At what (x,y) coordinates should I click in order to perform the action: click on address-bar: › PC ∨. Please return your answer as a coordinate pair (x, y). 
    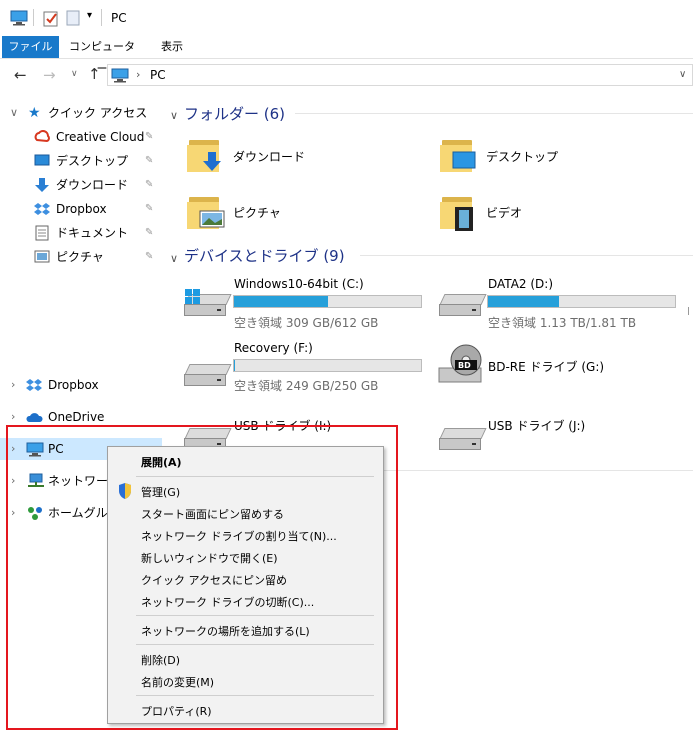
    Looking at the image, I should click on (400, 75).